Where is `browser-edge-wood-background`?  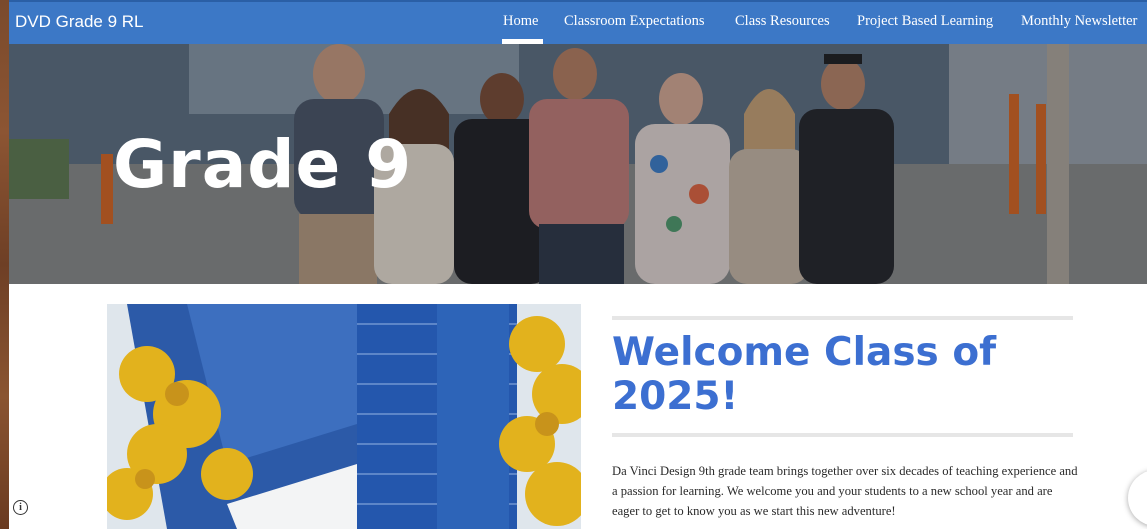
browser-edge-wood-background is located at coordinates (4, 264).